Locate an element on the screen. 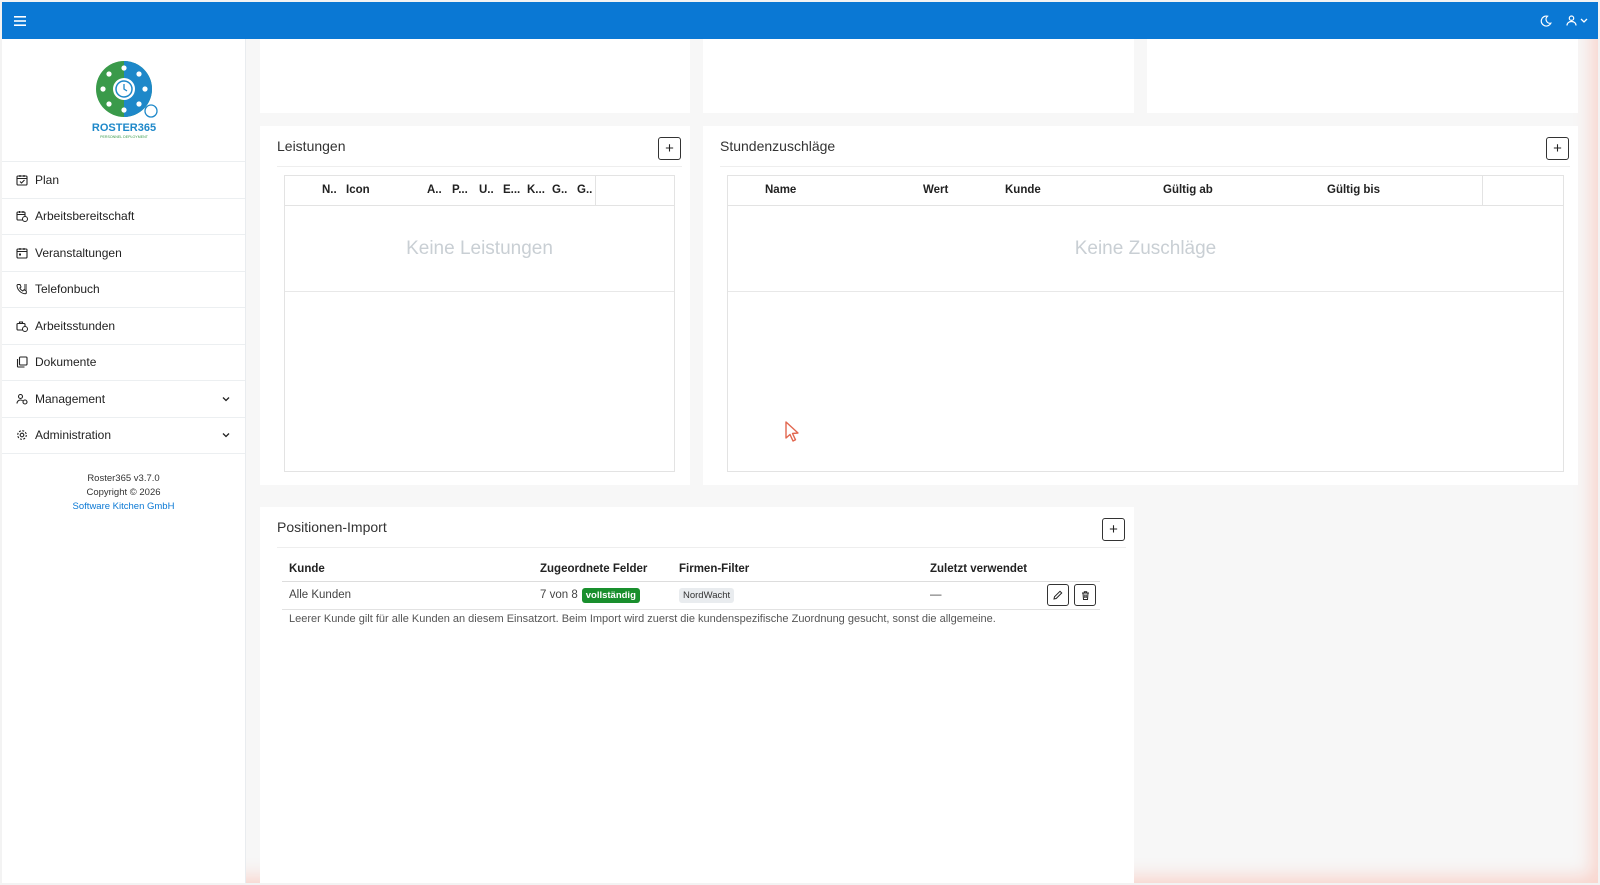  card-title: Leistungen is located at coordinates (311, 146).